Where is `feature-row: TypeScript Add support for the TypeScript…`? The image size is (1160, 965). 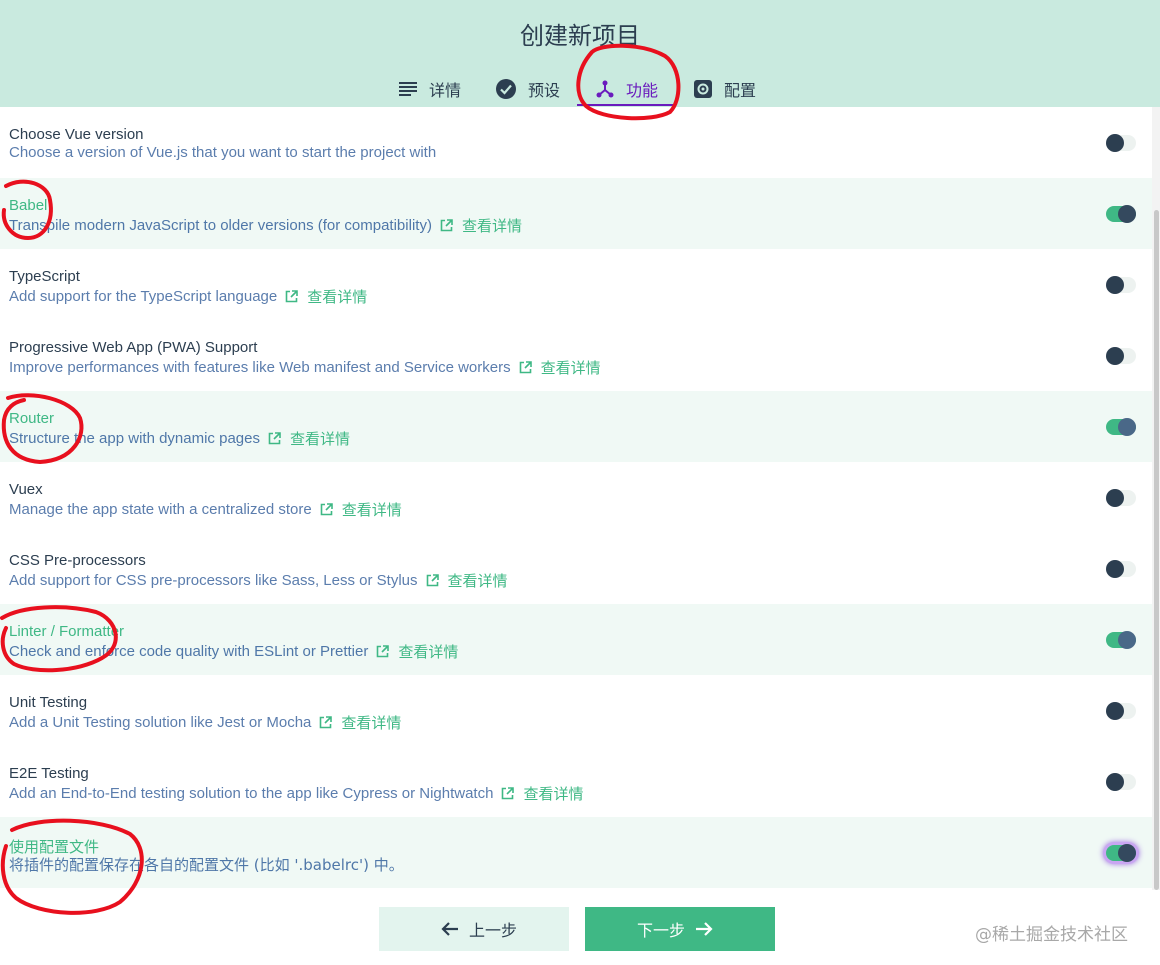 feature-row: TypeScript Add support for the TypeScript… is located at coordinates (576, 284).